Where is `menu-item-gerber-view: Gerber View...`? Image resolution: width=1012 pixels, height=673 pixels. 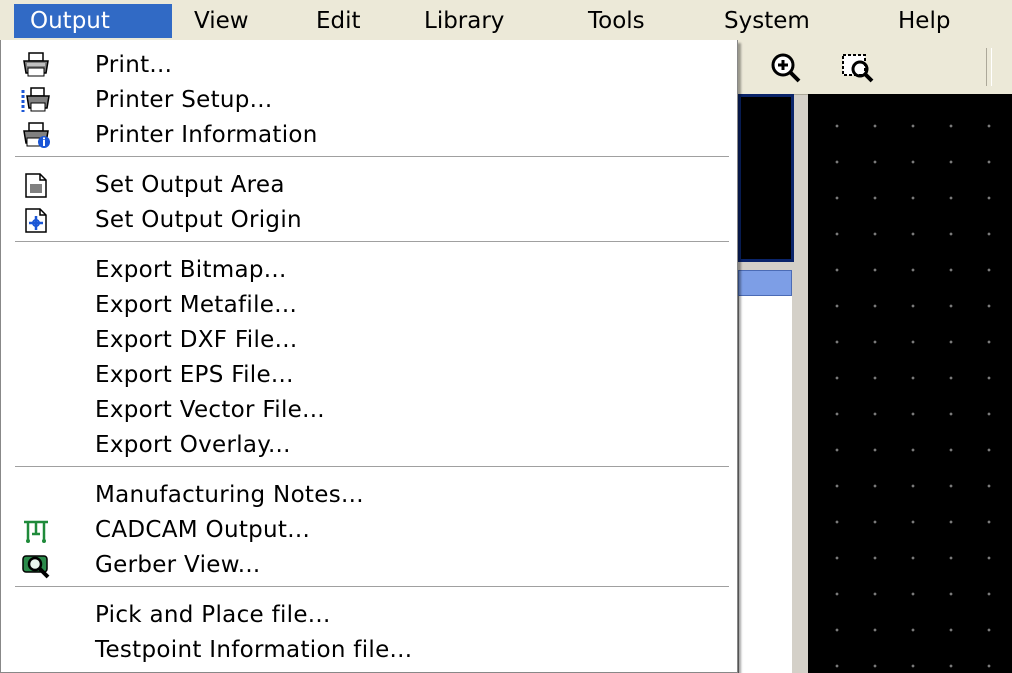 menu-item-gerber-view: Gerber View... is located at coordinates (370, 565).